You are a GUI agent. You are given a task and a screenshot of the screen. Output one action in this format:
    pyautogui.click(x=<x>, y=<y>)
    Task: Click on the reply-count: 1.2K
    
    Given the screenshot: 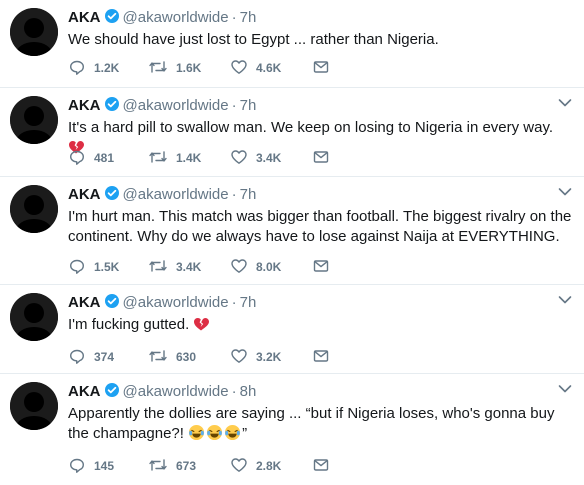 What is the action you would take?
    pyautogui.click(x=107, y=68)
    